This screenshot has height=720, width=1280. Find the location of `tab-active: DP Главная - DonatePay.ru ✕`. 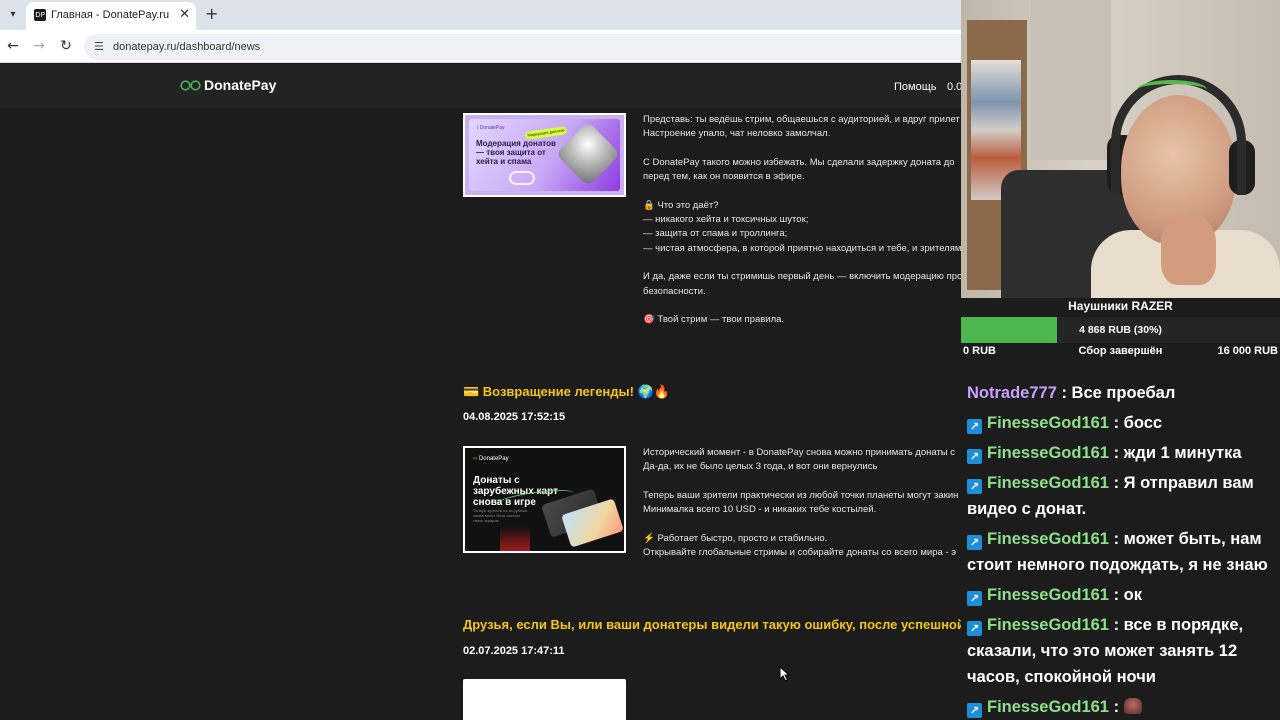

tab-active: DP Главная - DonatePay.ru ✕ is located at coordinates (111, 16).